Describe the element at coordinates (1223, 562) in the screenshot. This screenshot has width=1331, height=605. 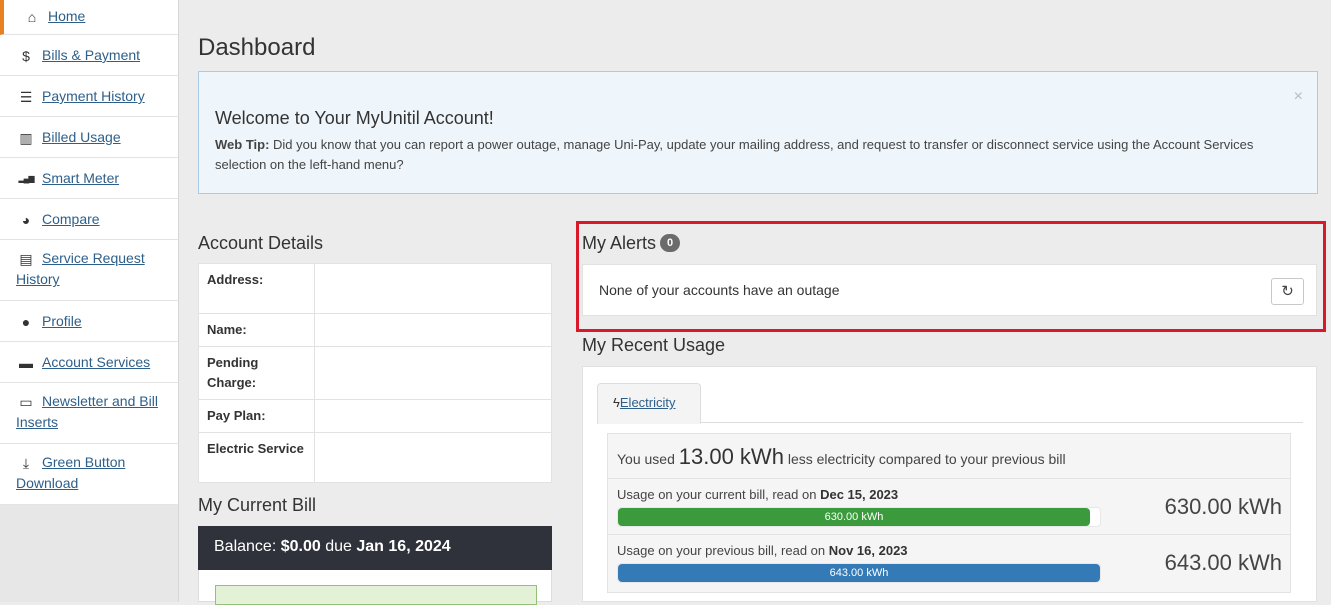
I see `previous-usage-value: 643.00 kWh` at that location.